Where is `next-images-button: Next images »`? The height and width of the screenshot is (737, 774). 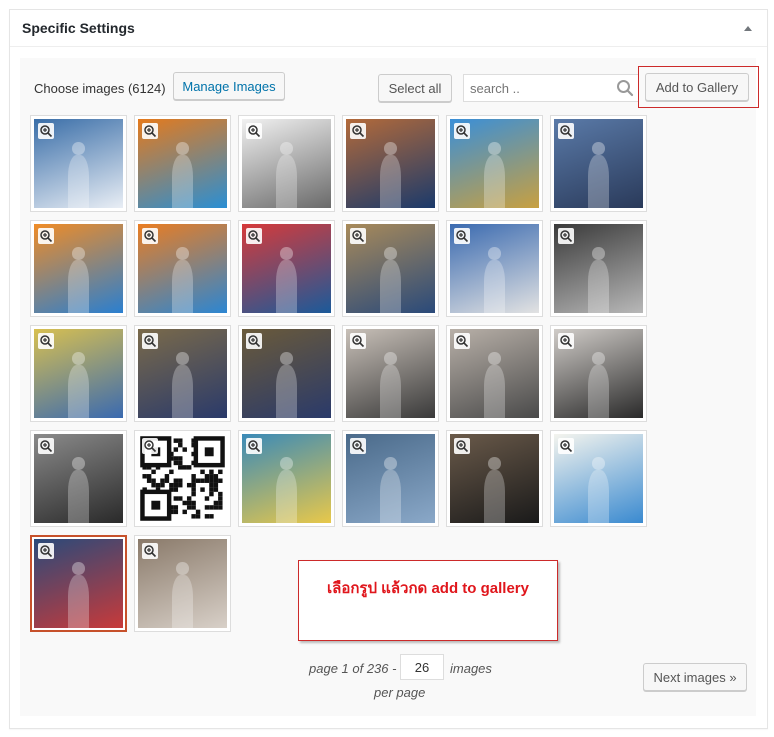
next-images-button: Next images » is located at coordinates (695, 677).